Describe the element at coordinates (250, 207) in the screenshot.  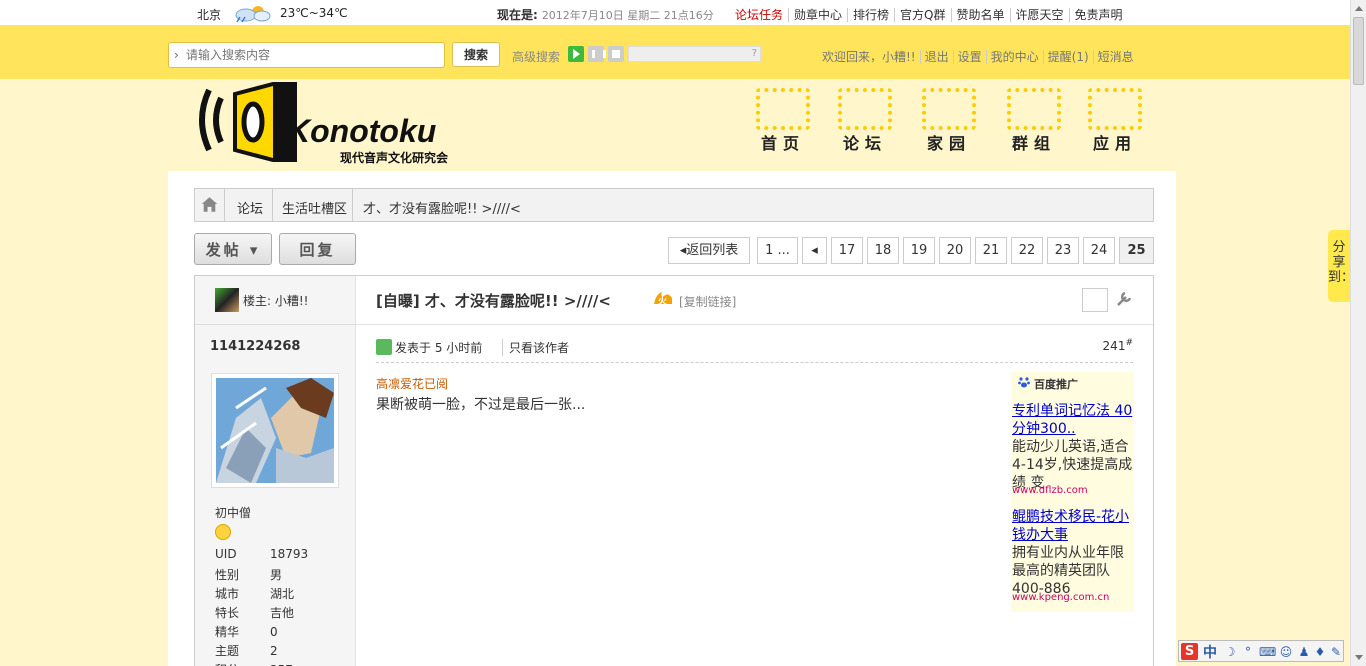
I see `breadcrumb-forum: 论坛` at that location.